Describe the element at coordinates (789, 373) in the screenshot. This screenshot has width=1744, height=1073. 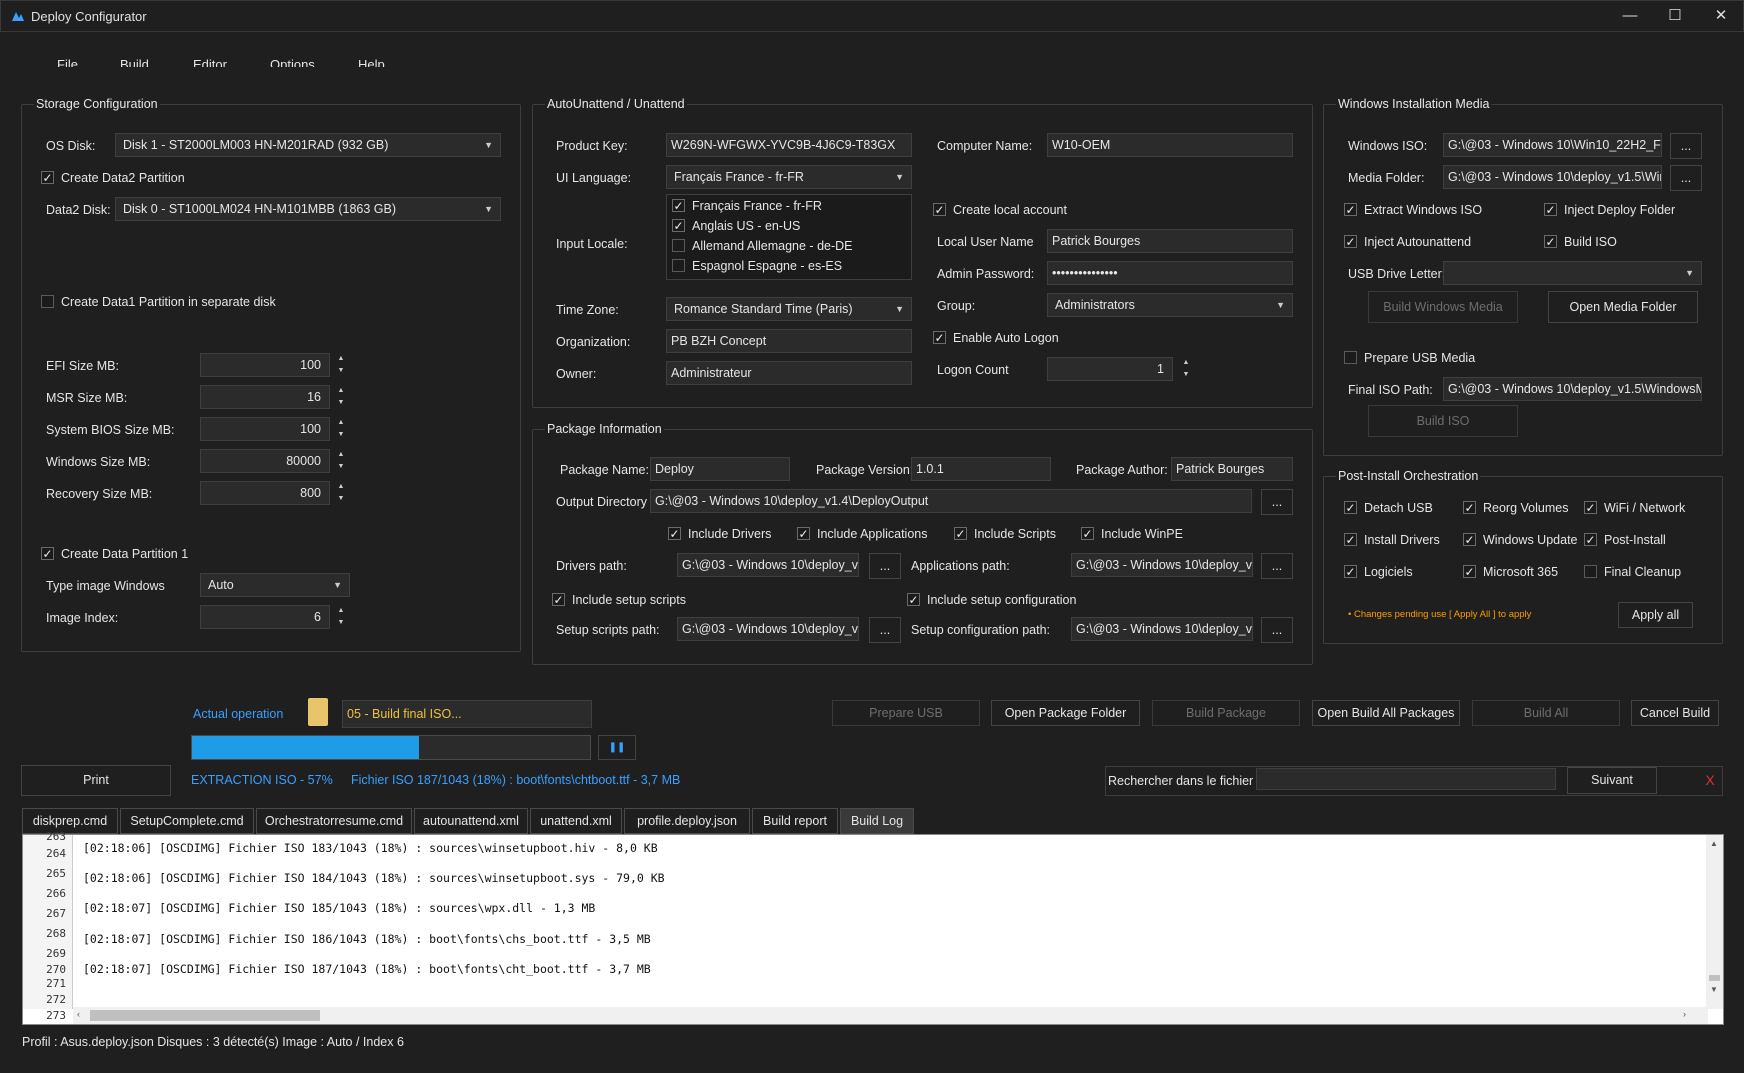
I see `owner-input: Administrateur` at that location.